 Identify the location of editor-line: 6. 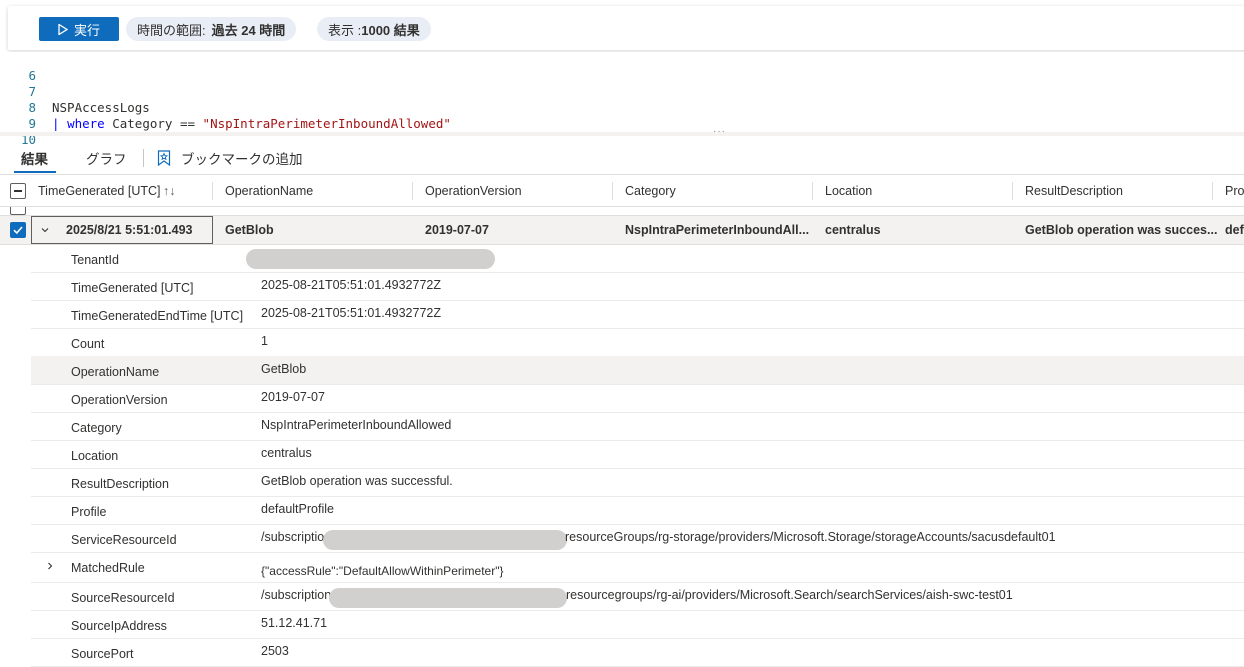
(622, 67).